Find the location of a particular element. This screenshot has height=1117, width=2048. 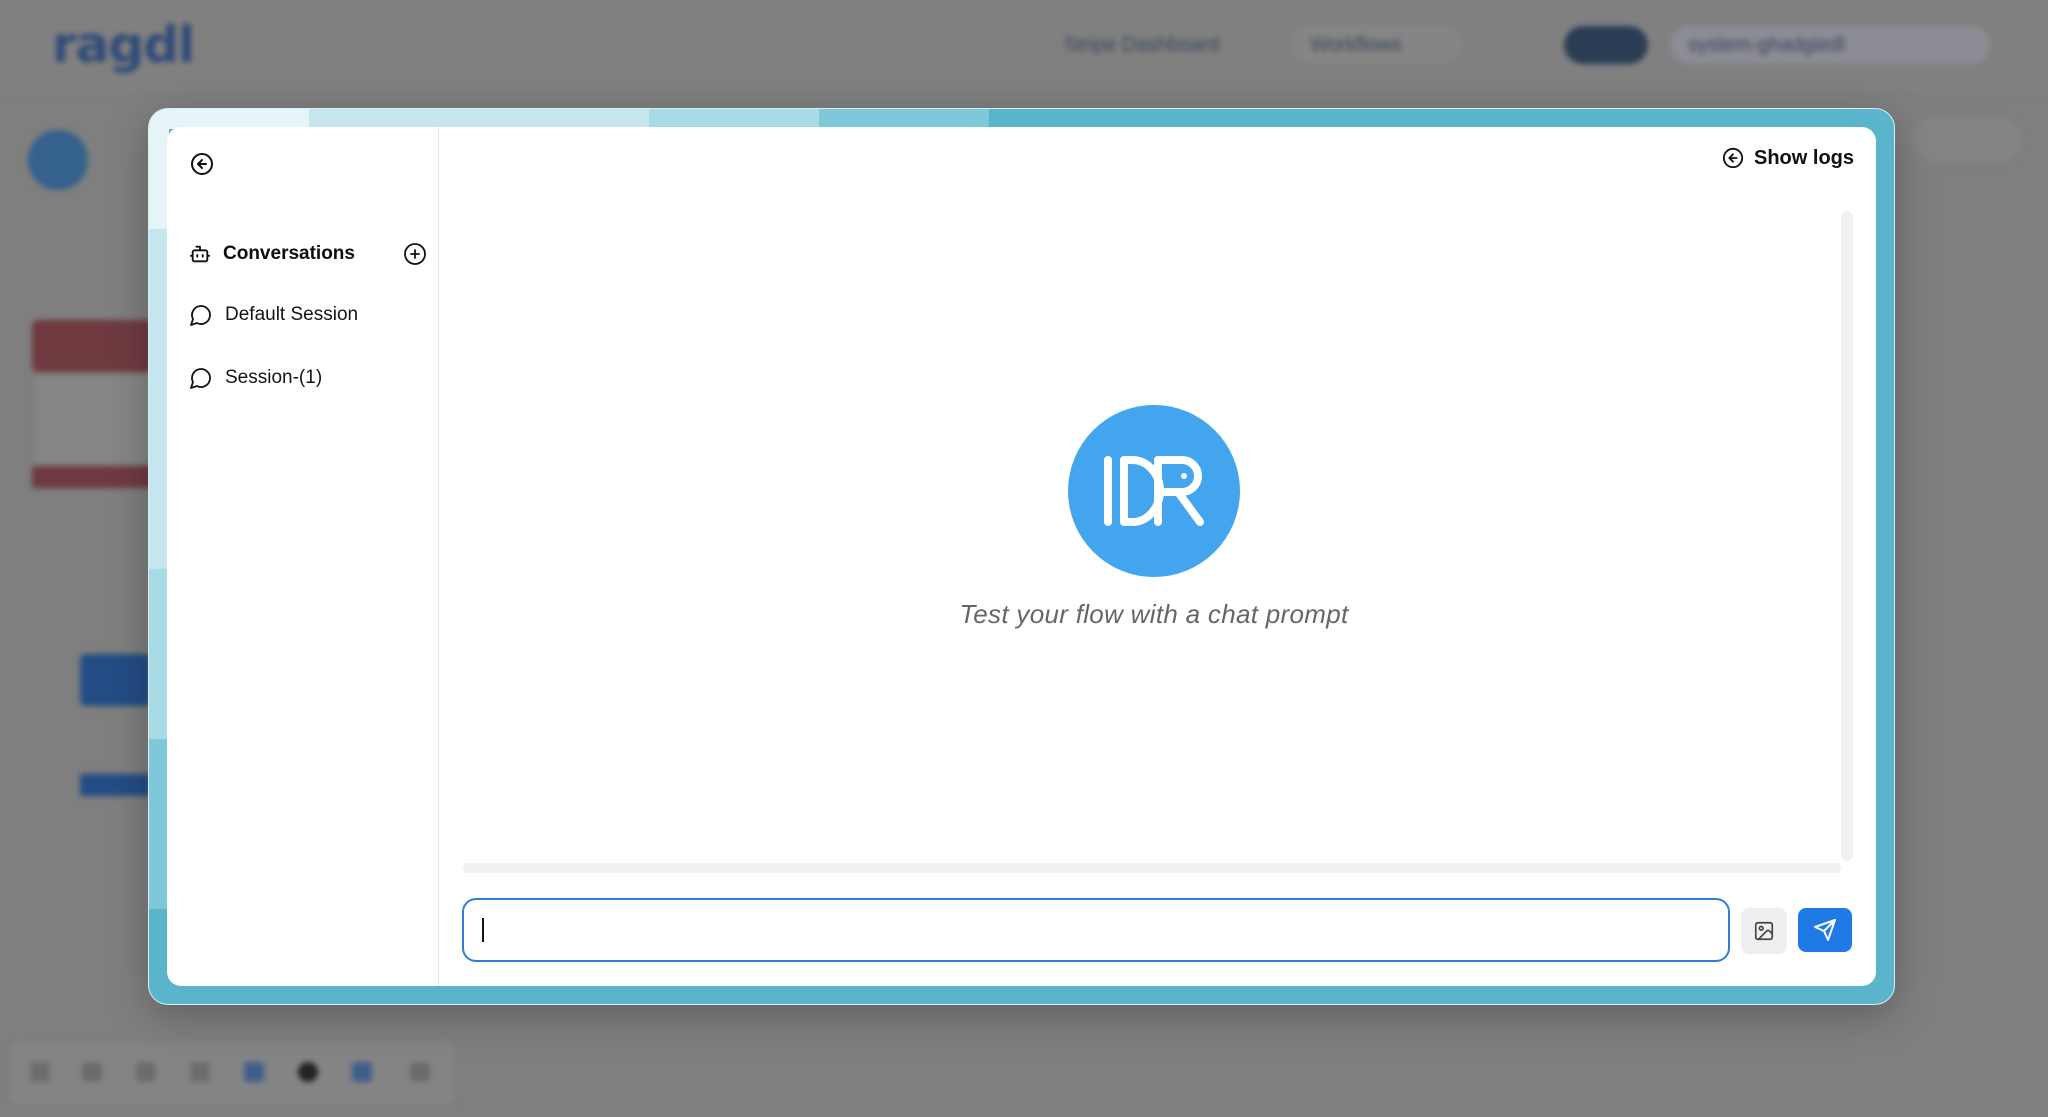

background-avatar is located at coordinates (58, 160).